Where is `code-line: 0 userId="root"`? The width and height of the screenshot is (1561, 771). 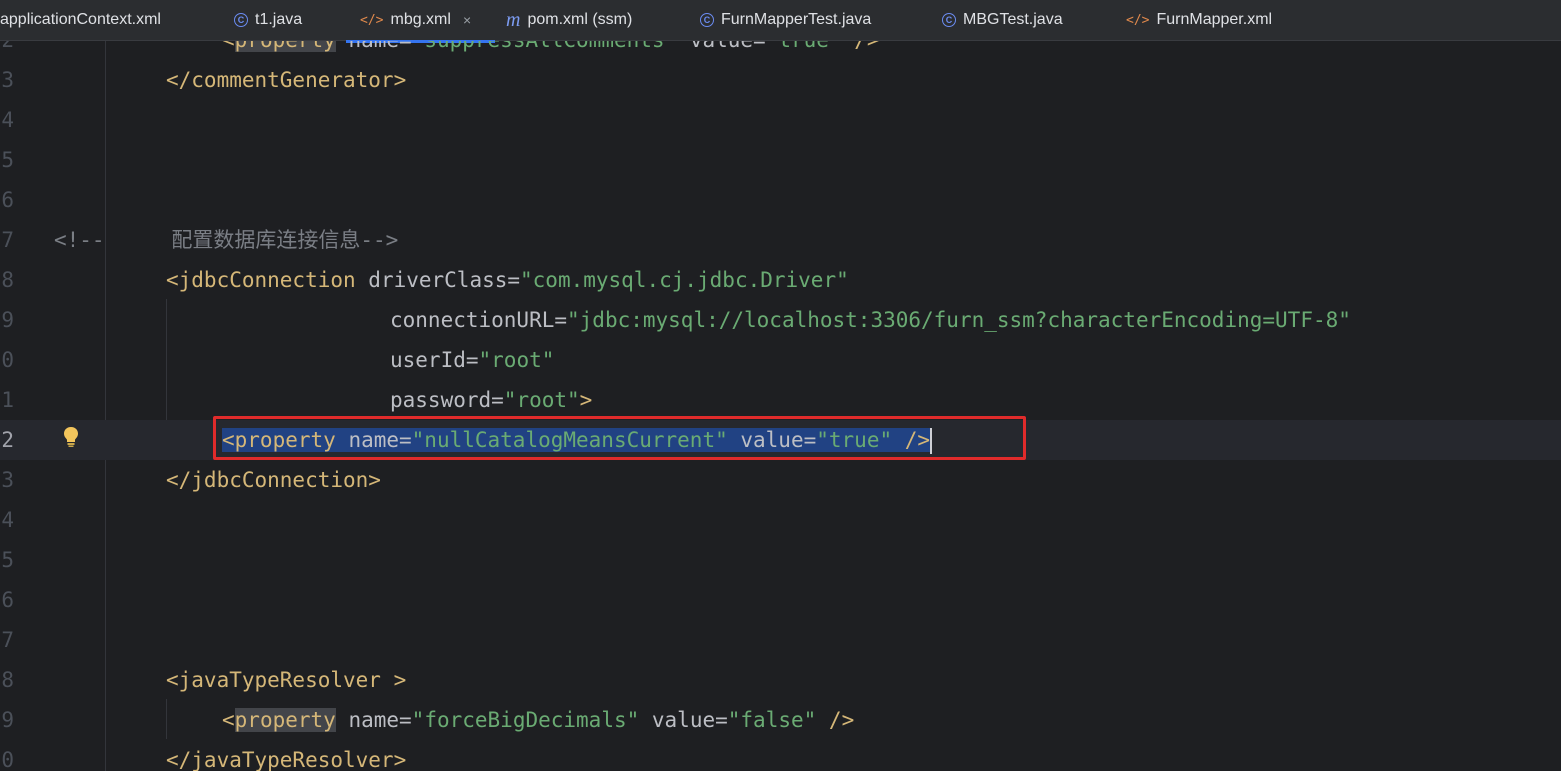
code-line: 0 userId="root" is located at coordinates (780, 360).